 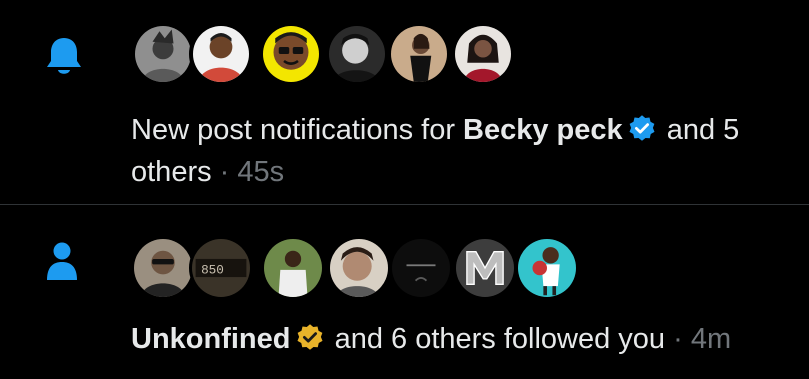 What do you see at coordinates (500, 339) in the screenshot?
I see `notification-suffix: and 6 others followed you` at bounding box center [500, 339].